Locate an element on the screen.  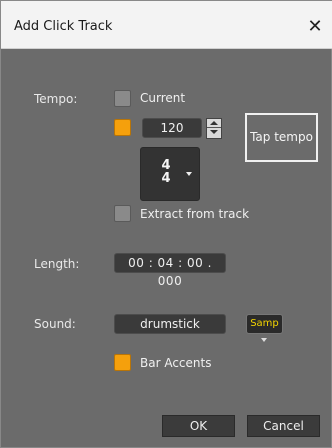
sound-select: drumstick is located at coordinates (170, 324).